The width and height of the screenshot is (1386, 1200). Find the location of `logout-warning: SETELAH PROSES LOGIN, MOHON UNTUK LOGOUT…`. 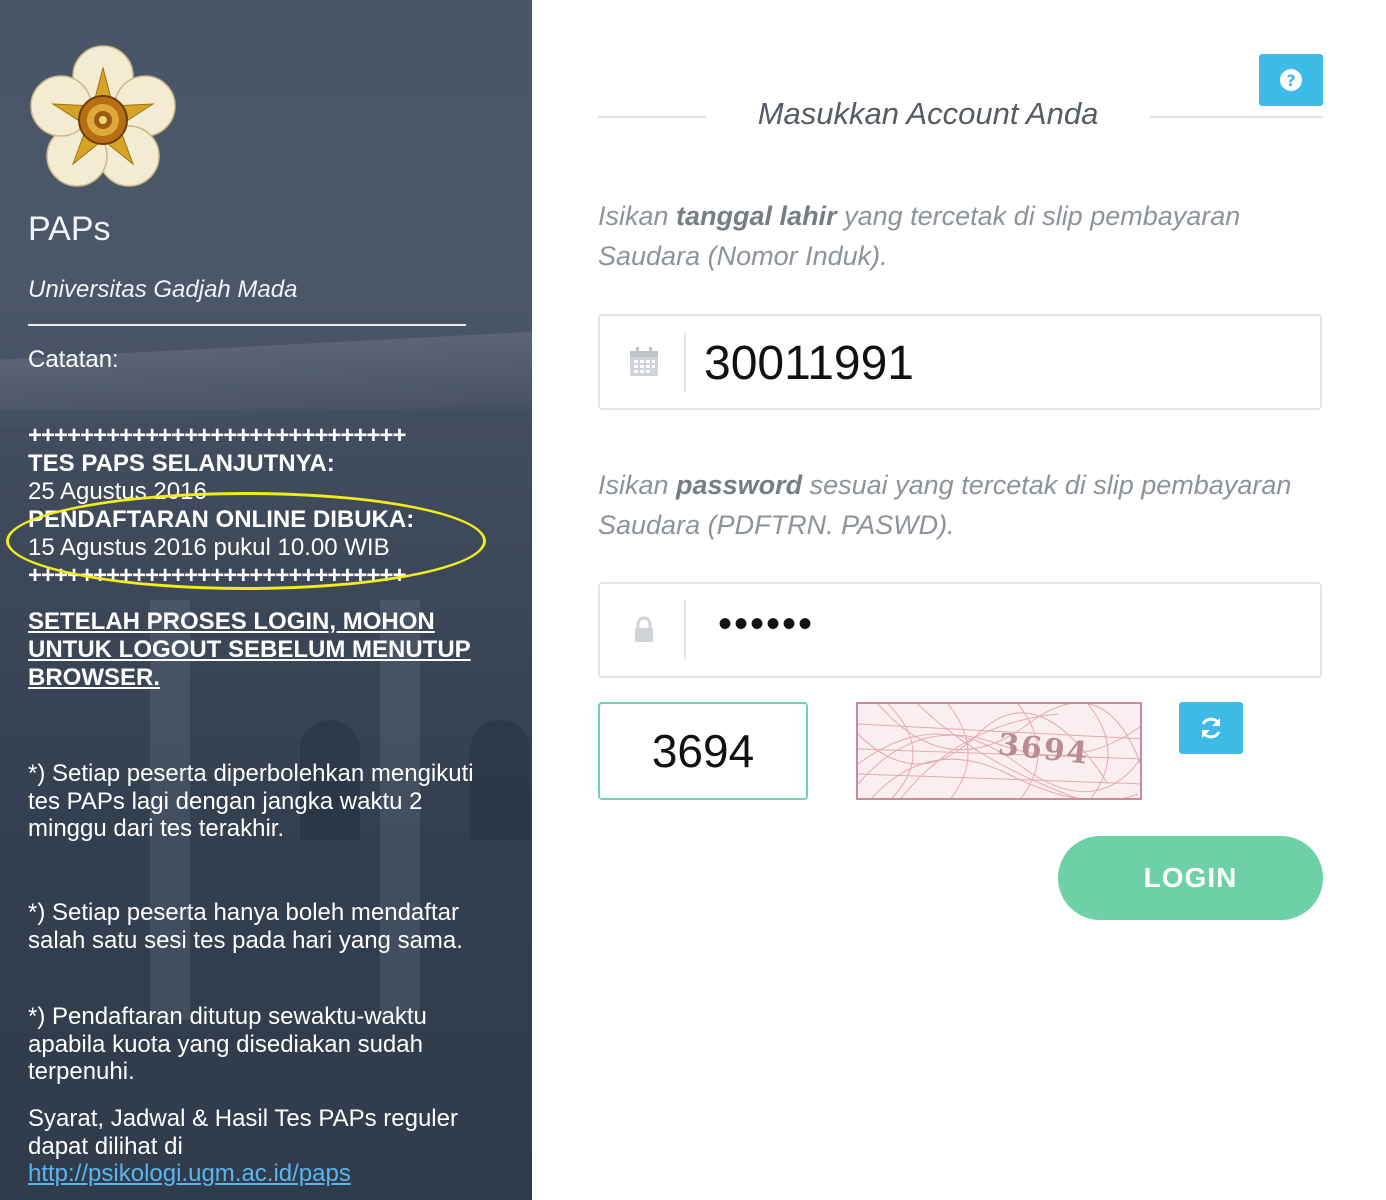

logout-warning: SETELAH PROSES LOGIN, MOHON UNTUK LOGOUT… is located at coordinates (249, 649).